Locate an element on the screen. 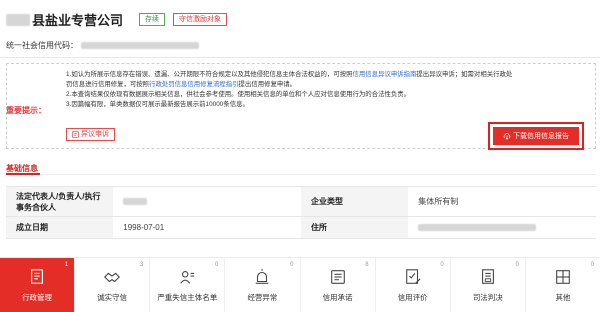 The width and height of the screenshot is (600, 312). header-divider is located at coordinates (300, 57).